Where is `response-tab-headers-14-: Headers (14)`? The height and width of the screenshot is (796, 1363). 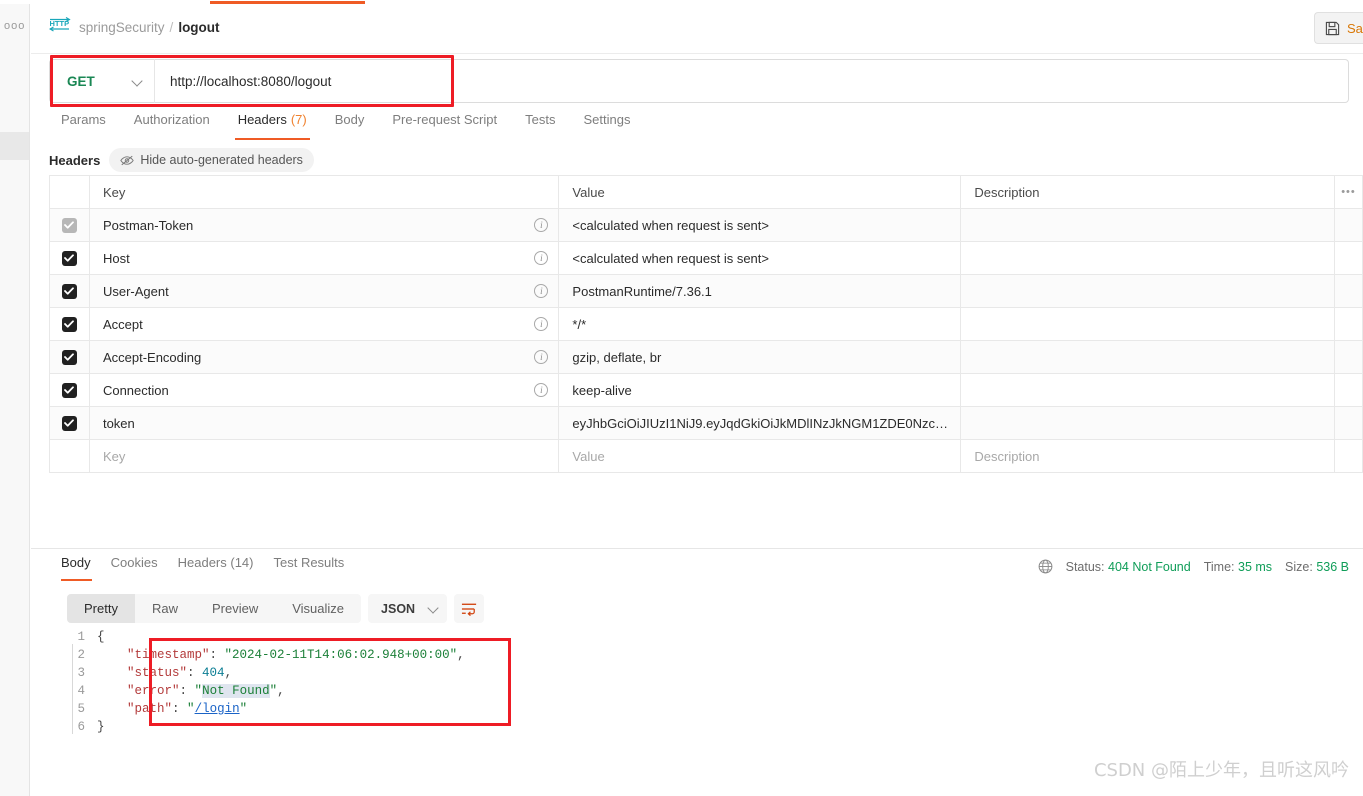 response-tab-headers-14-: Headers (14) is located at coordinates (216, 568).